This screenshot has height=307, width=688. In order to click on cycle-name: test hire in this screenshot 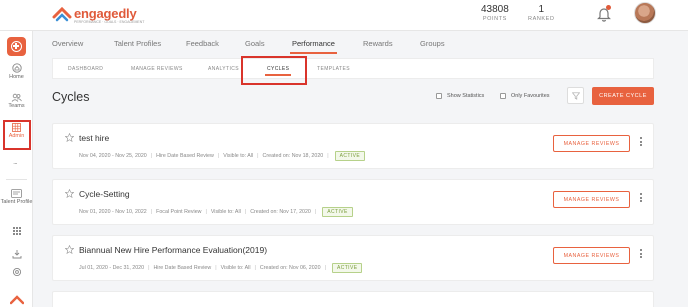, I will do `click(94, 138)`.